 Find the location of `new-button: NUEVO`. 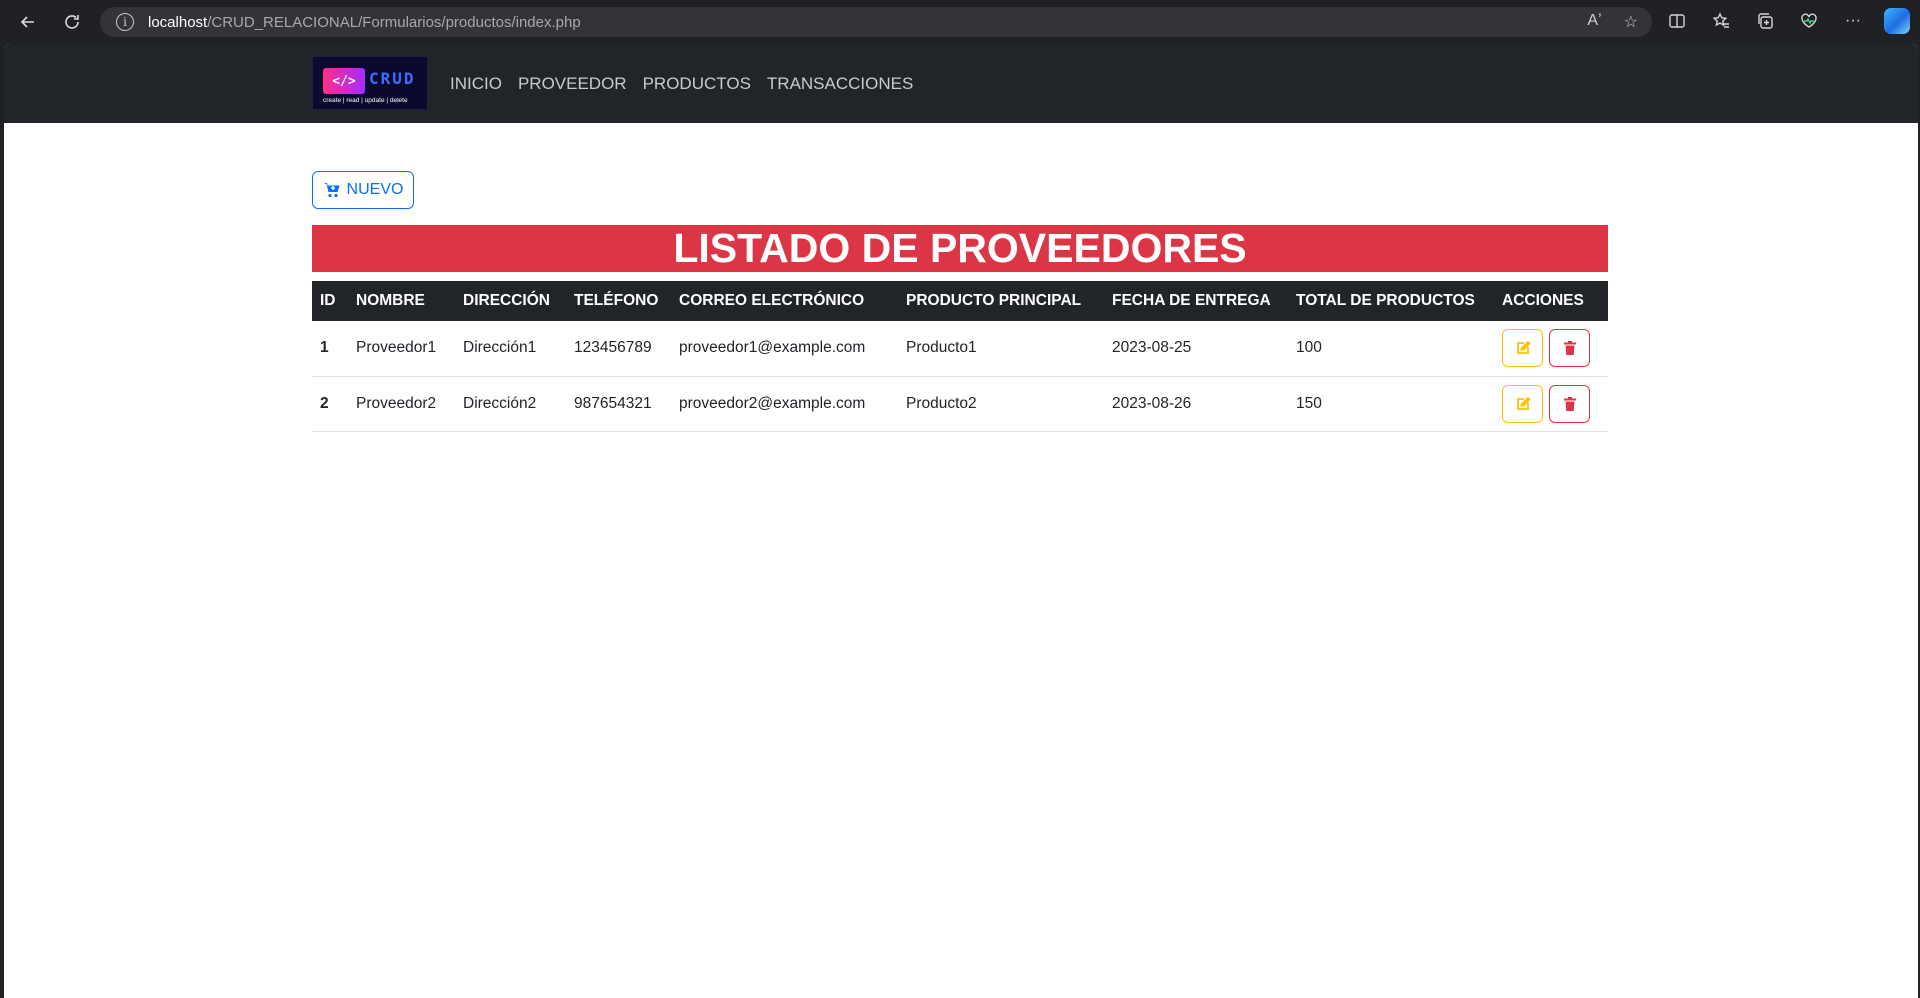

new-button: NUEVO is located at coordinates (363, 190).